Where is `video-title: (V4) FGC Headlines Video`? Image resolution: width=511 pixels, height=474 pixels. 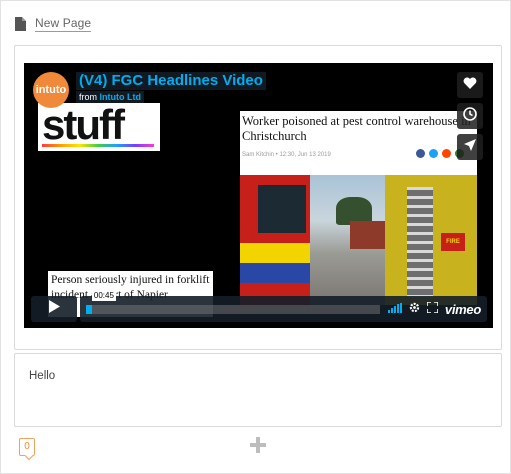 video-title: (V4) FGC Headlines Video is located at coordinates (171, 81).